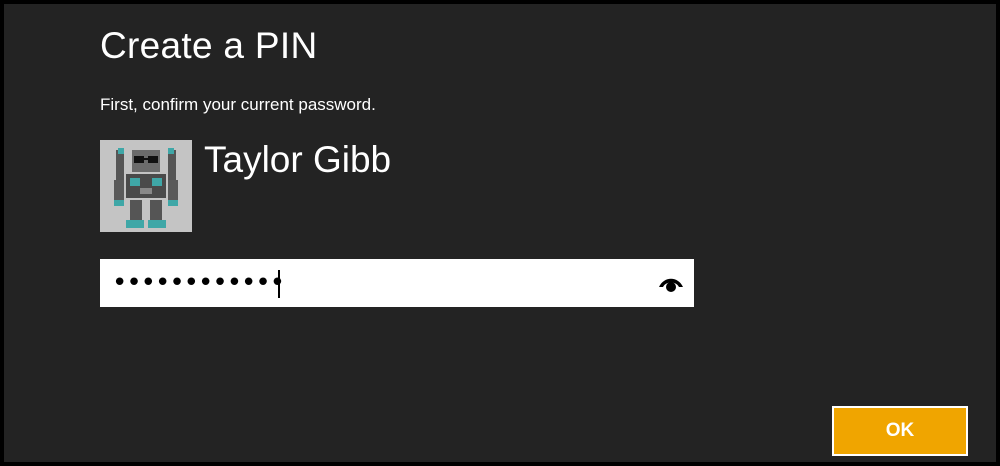 The width and height of the screenshot is (1000, 466). I want to click on text-caret, so click(279, 284).